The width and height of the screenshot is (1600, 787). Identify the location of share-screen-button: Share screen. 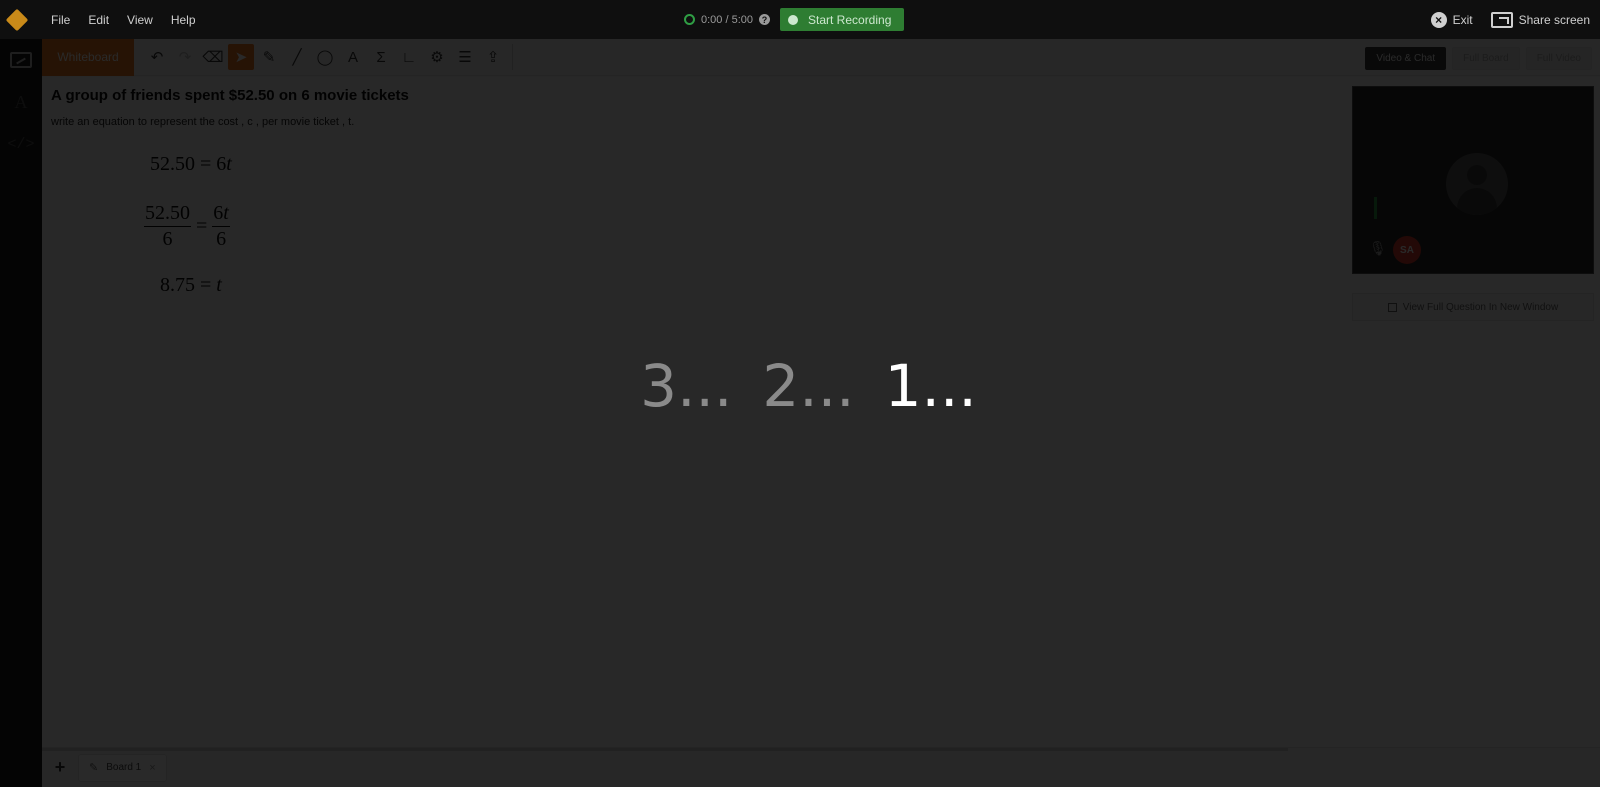
(1540, 19).